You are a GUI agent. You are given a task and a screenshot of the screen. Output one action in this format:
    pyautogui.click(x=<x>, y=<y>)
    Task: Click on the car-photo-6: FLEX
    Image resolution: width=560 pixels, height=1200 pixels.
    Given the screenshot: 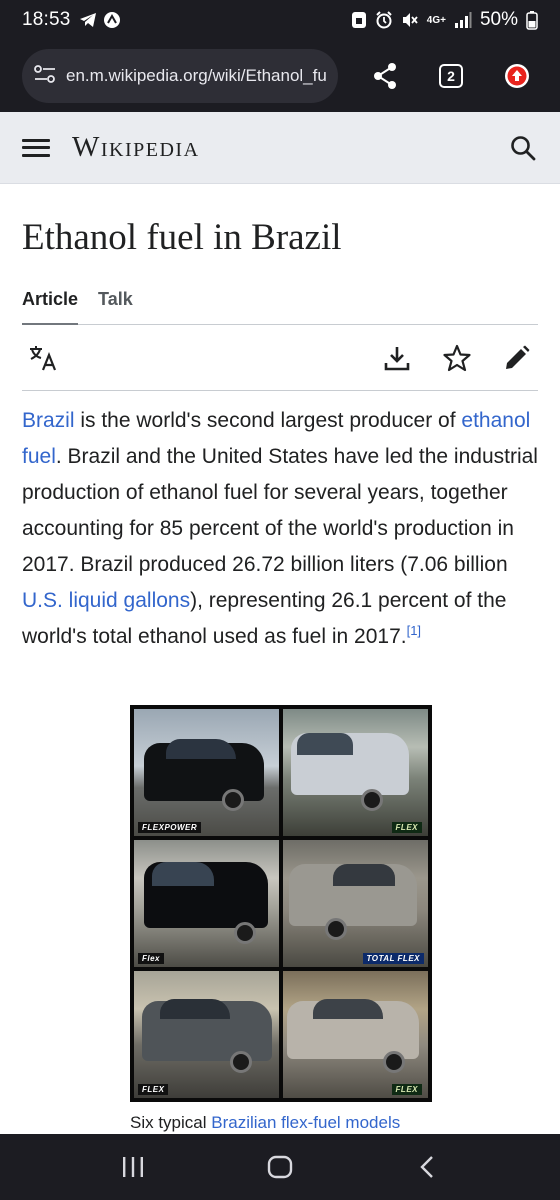 What is the action you would take?
    pyautogui.click(x=355, y=1034)
    